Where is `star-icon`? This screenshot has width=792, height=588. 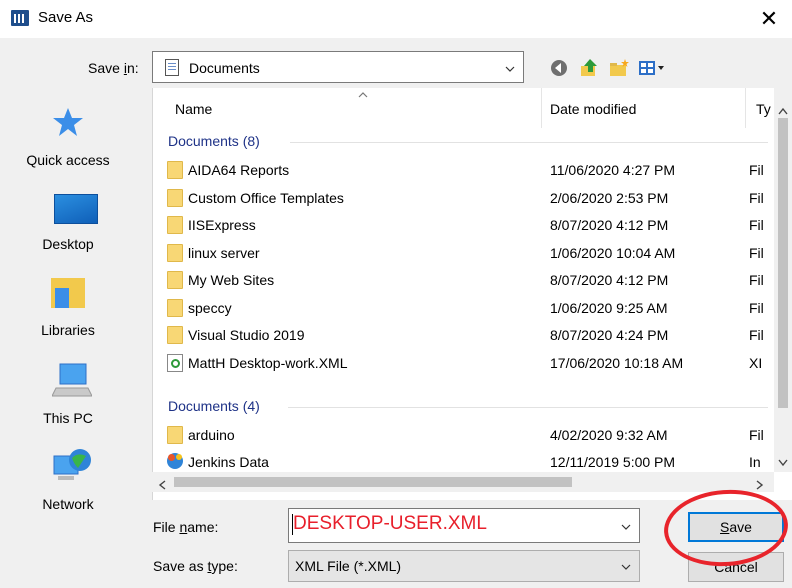
star-icon is located at coordinates (68, 122).